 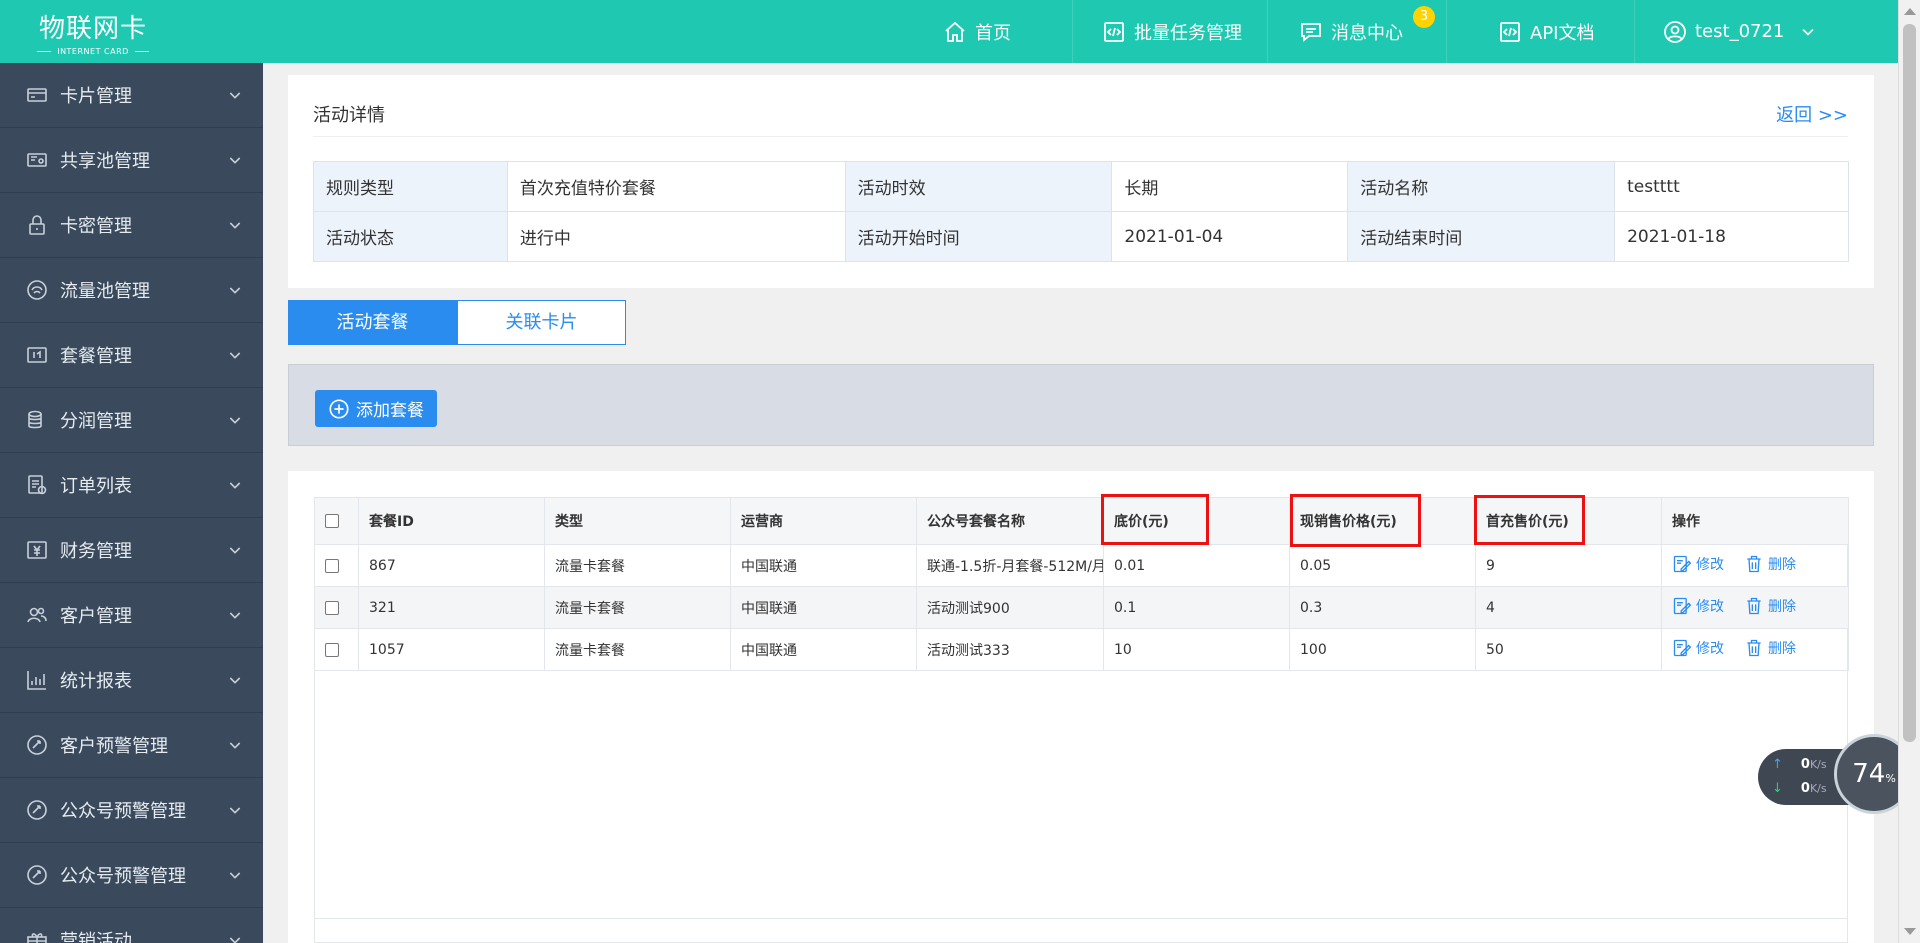 I want to click on finance-icon, so click(x=37, y=550).